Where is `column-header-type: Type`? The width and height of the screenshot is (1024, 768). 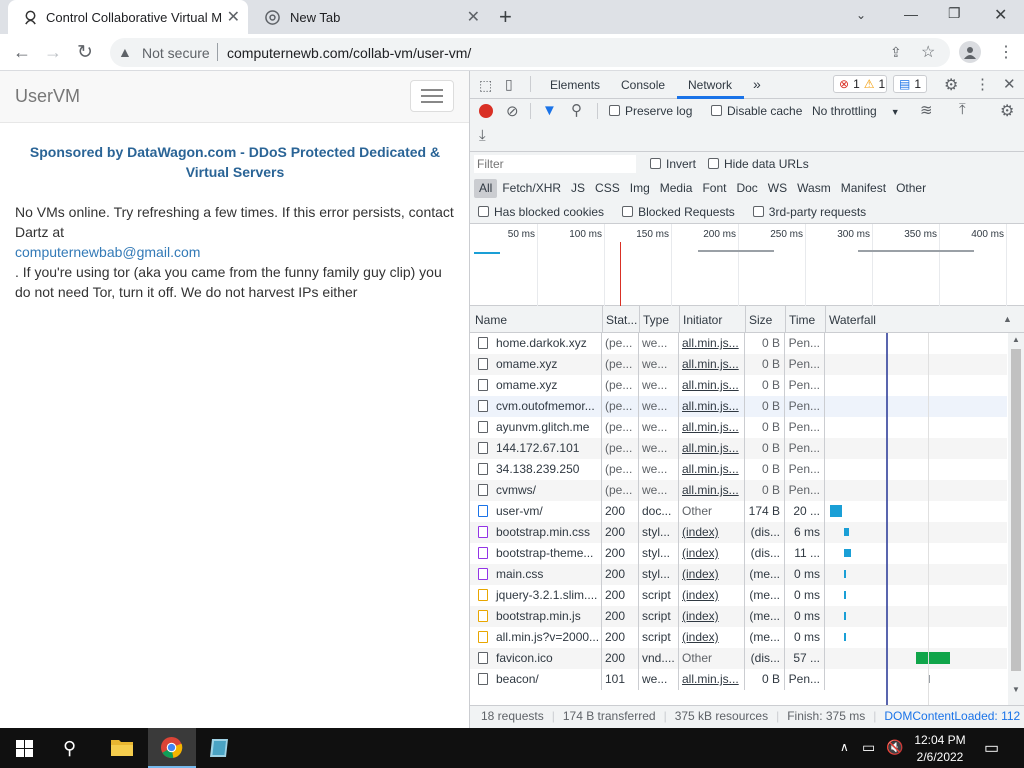 column-header-type: Type is located at coordinates (656, 320).